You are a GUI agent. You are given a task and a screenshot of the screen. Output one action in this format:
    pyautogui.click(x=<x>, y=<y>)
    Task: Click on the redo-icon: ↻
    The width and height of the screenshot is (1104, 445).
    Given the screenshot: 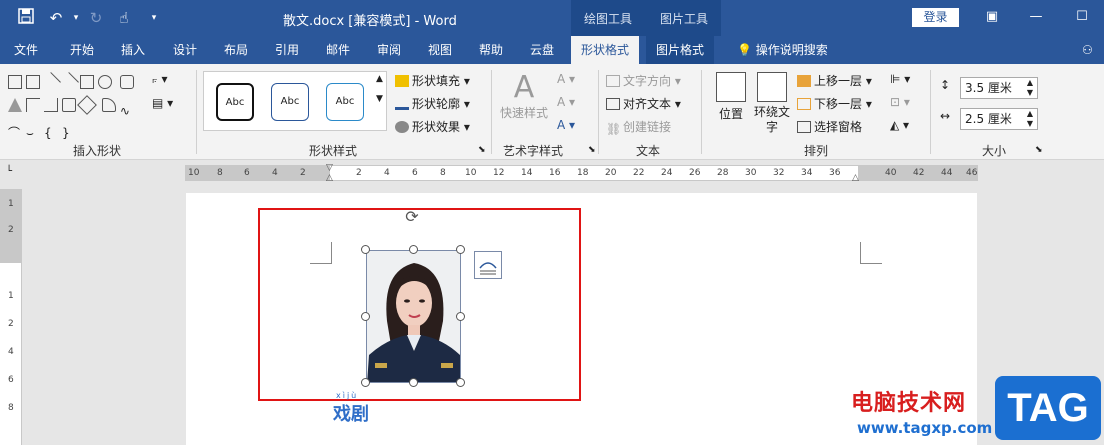 What is the action you would take?
    pyautogui.click(x=96, y=18)
    